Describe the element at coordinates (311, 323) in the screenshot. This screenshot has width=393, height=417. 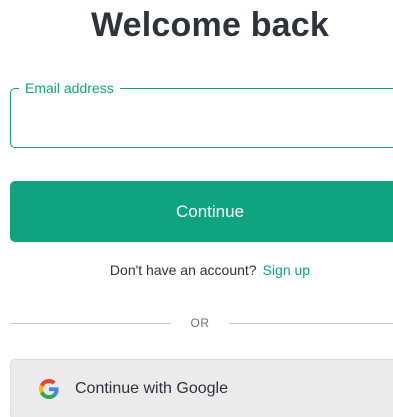
I see `divider-line-right` at that location.